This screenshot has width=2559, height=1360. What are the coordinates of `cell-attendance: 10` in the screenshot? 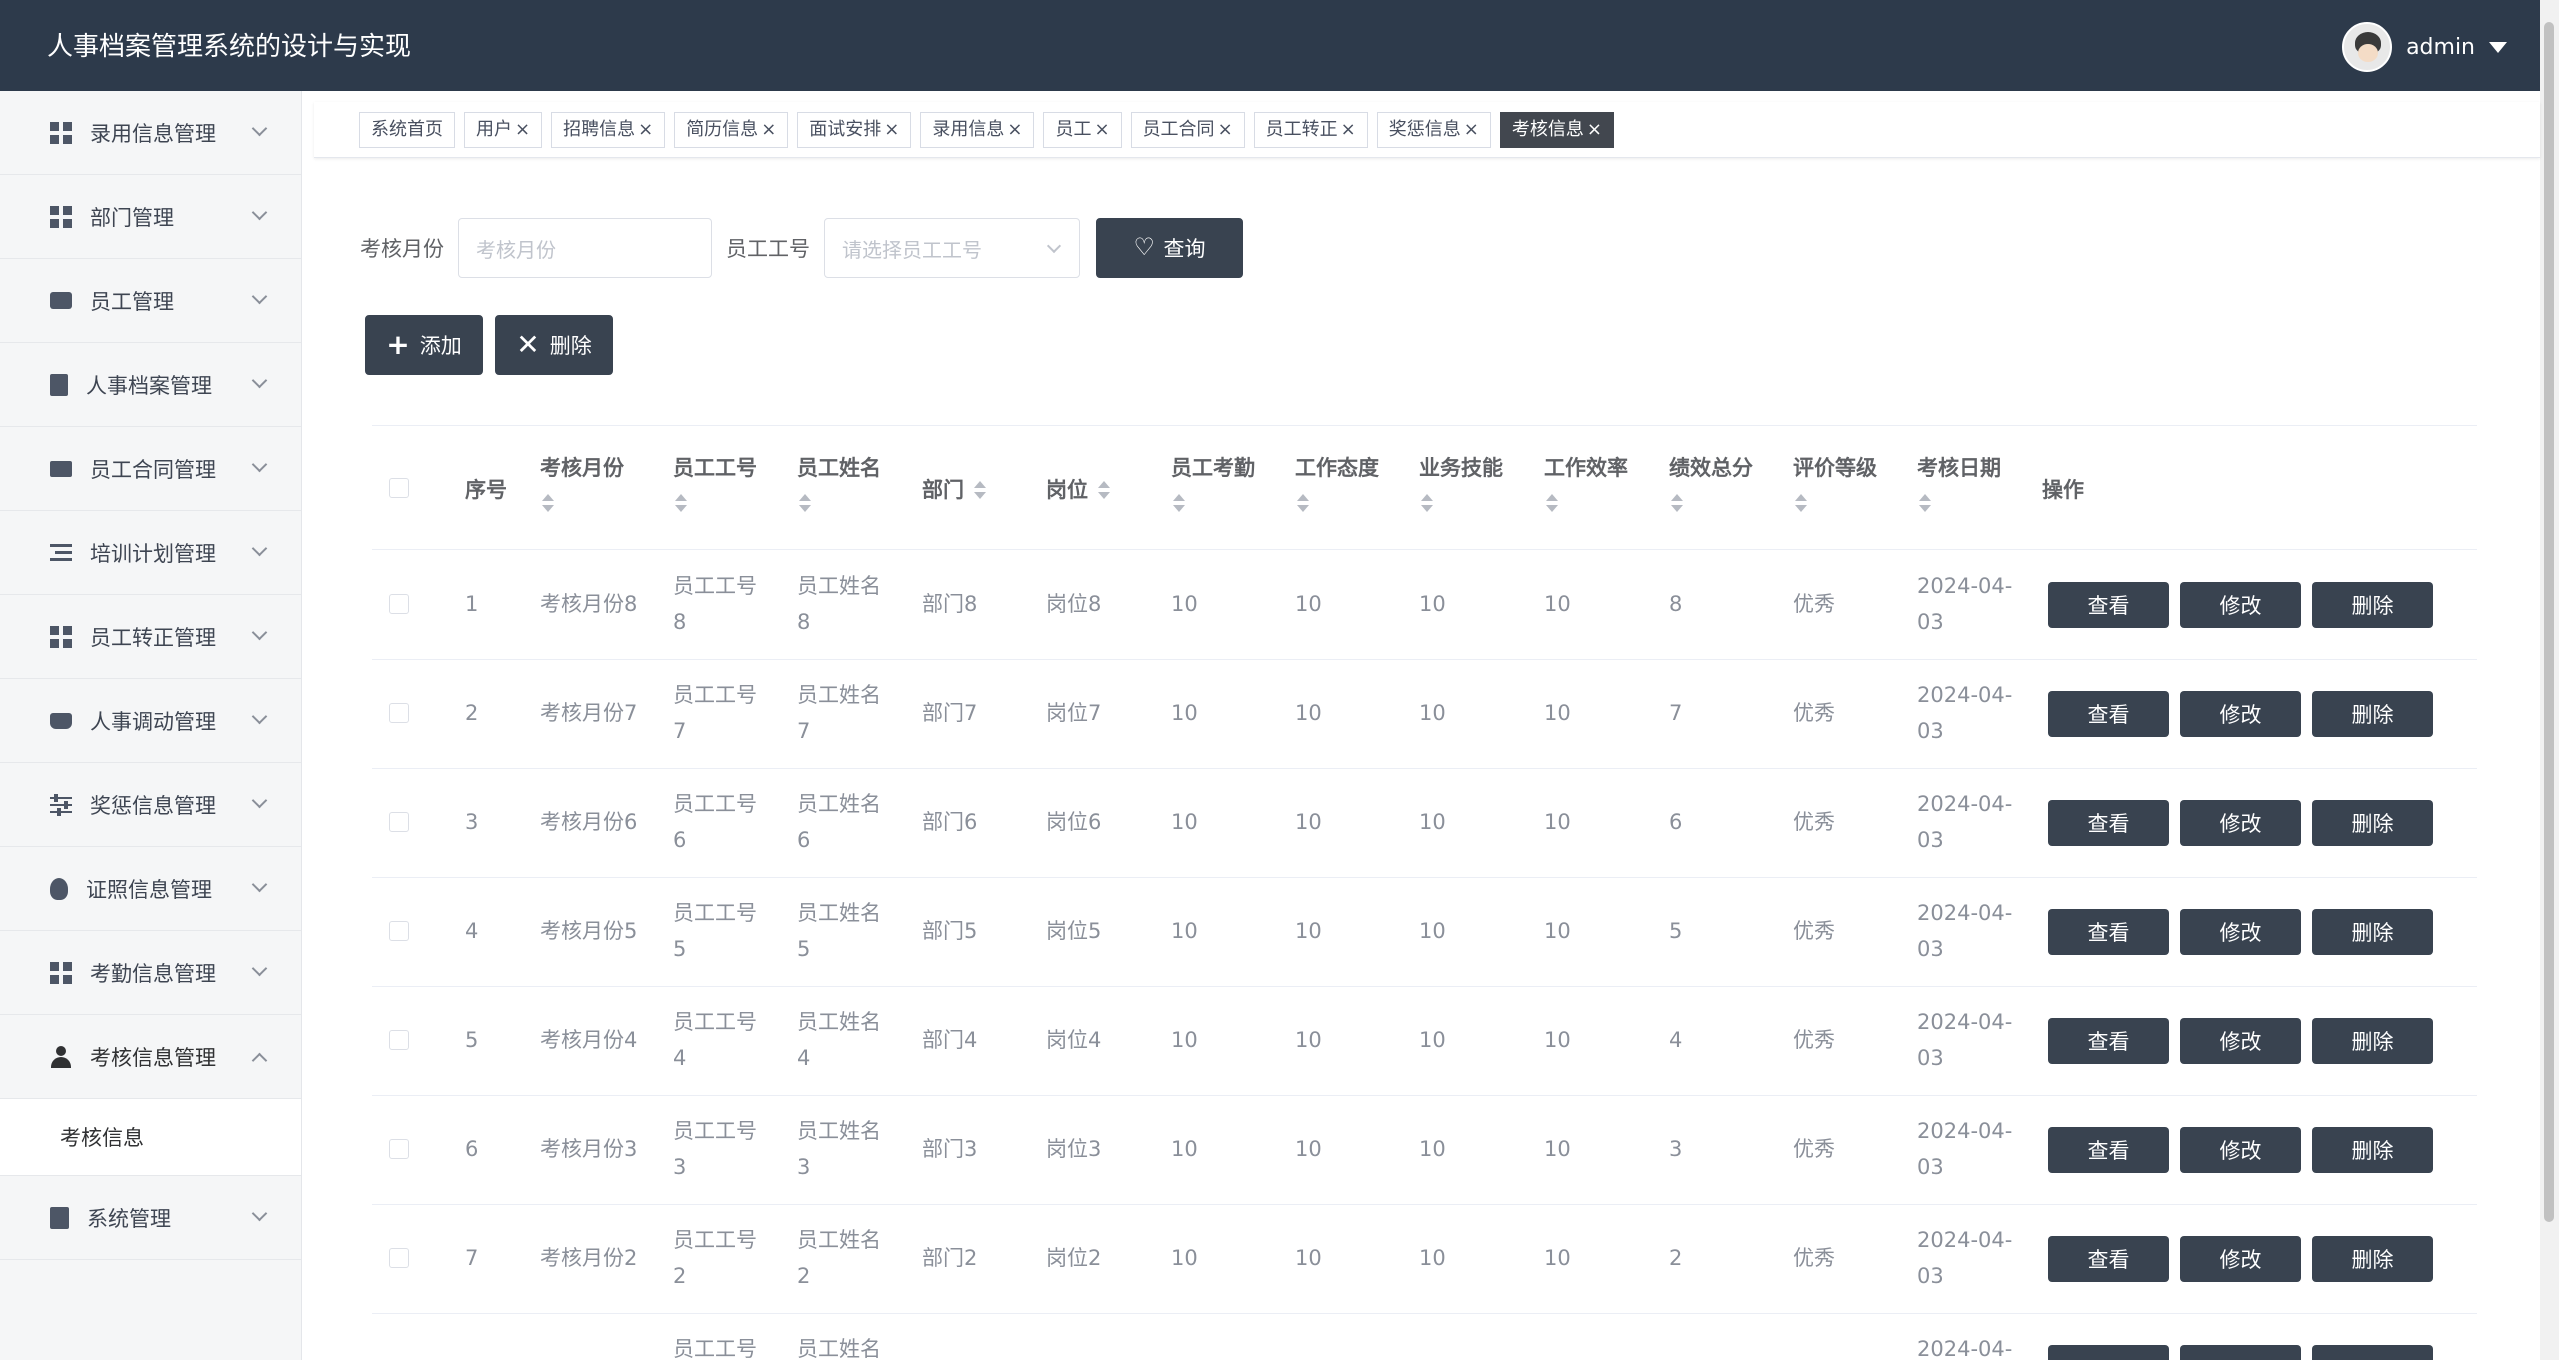 It's located at (1184, 931).